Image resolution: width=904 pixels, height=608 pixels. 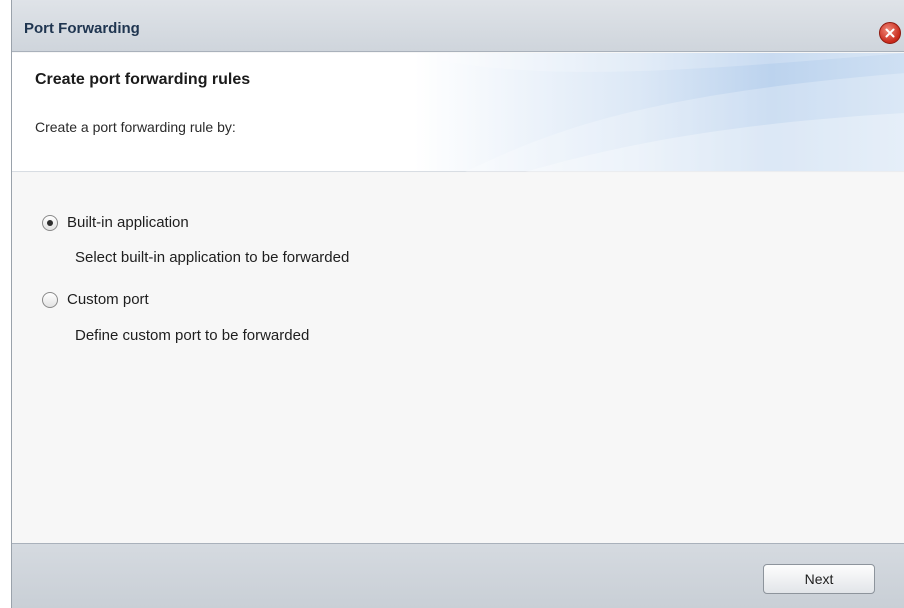 I want to click on close-icon, so click(x=890, y=33).